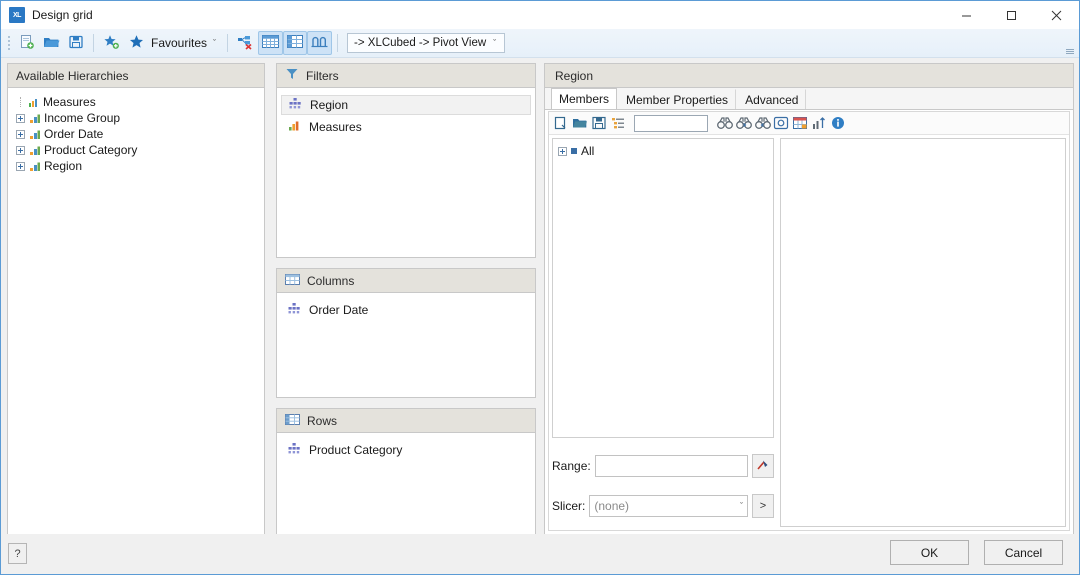  Describe the element at coordinates (406, 421) in the screenshot. I see `rows-header: Rows` at that location.